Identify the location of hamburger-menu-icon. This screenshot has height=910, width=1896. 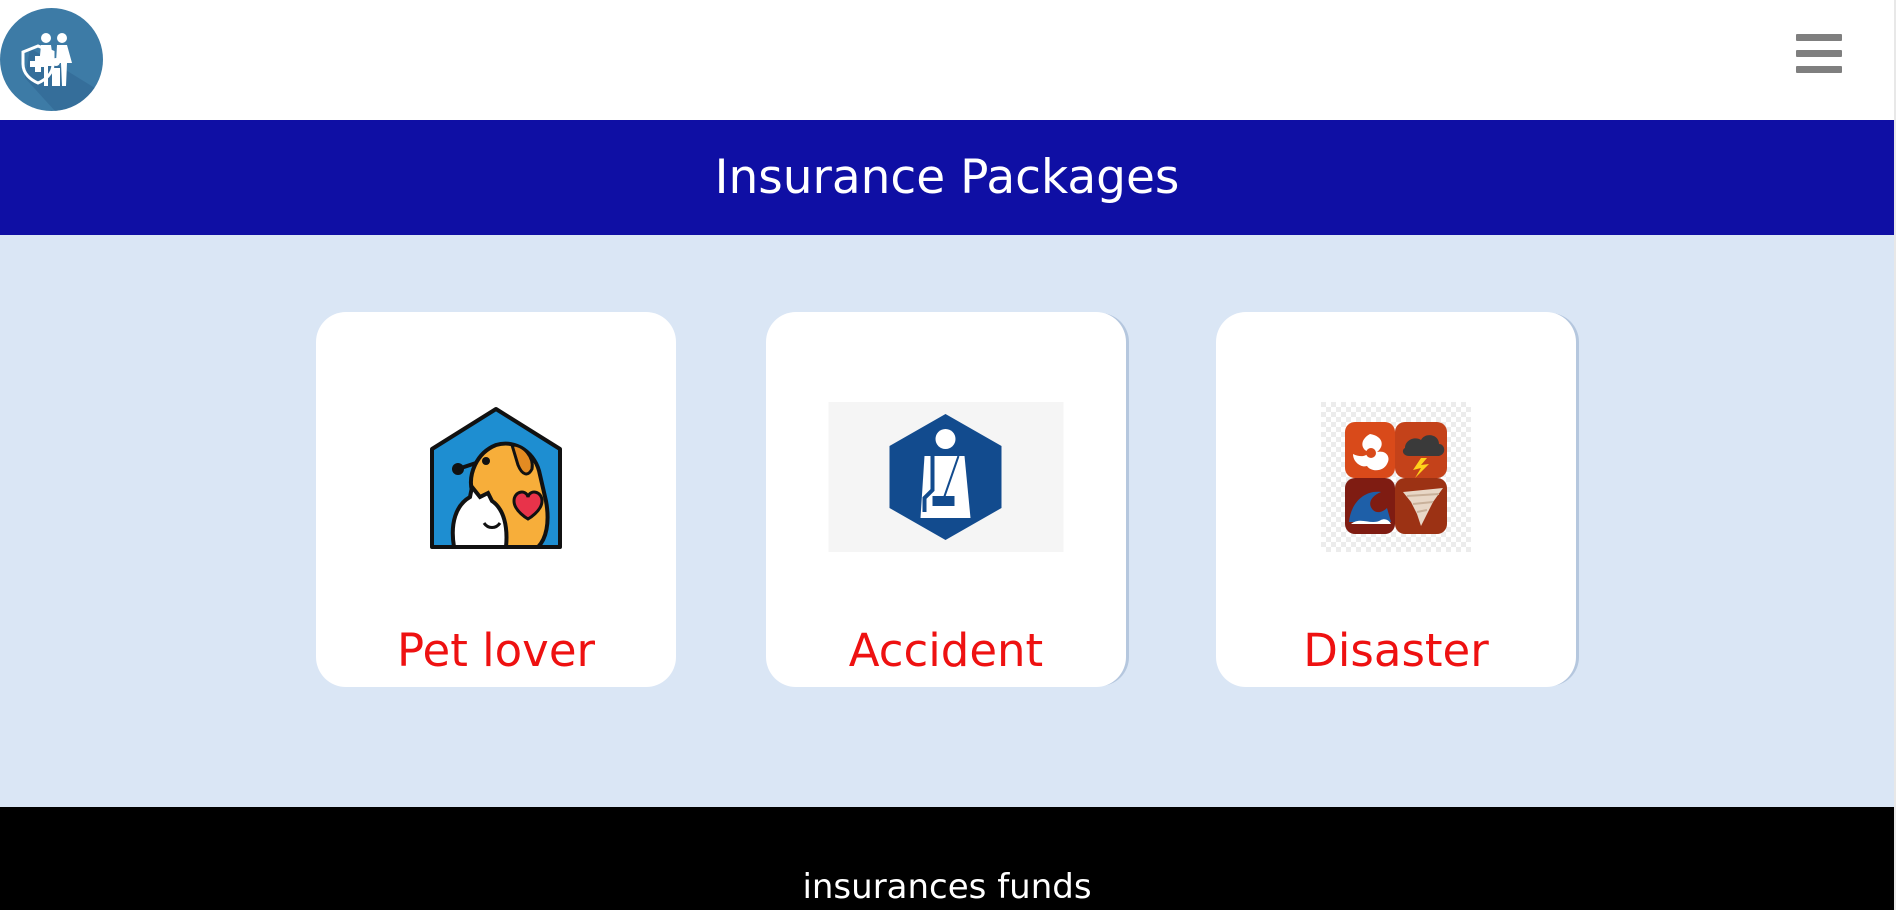
(1819, 54).